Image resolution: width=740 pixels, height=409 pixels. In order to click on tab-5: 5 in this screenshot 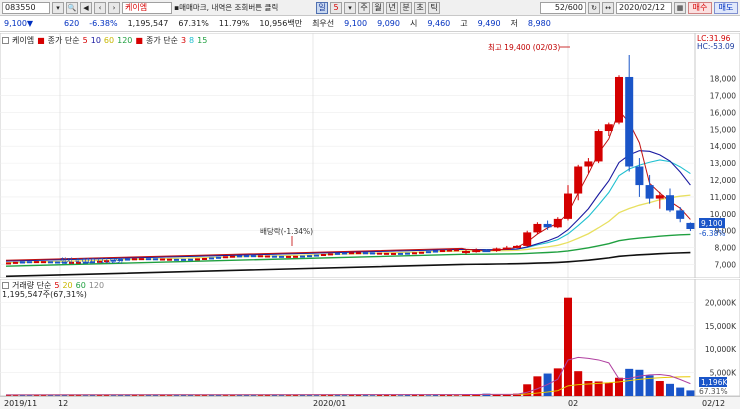, I will do `click(336, 7)`.